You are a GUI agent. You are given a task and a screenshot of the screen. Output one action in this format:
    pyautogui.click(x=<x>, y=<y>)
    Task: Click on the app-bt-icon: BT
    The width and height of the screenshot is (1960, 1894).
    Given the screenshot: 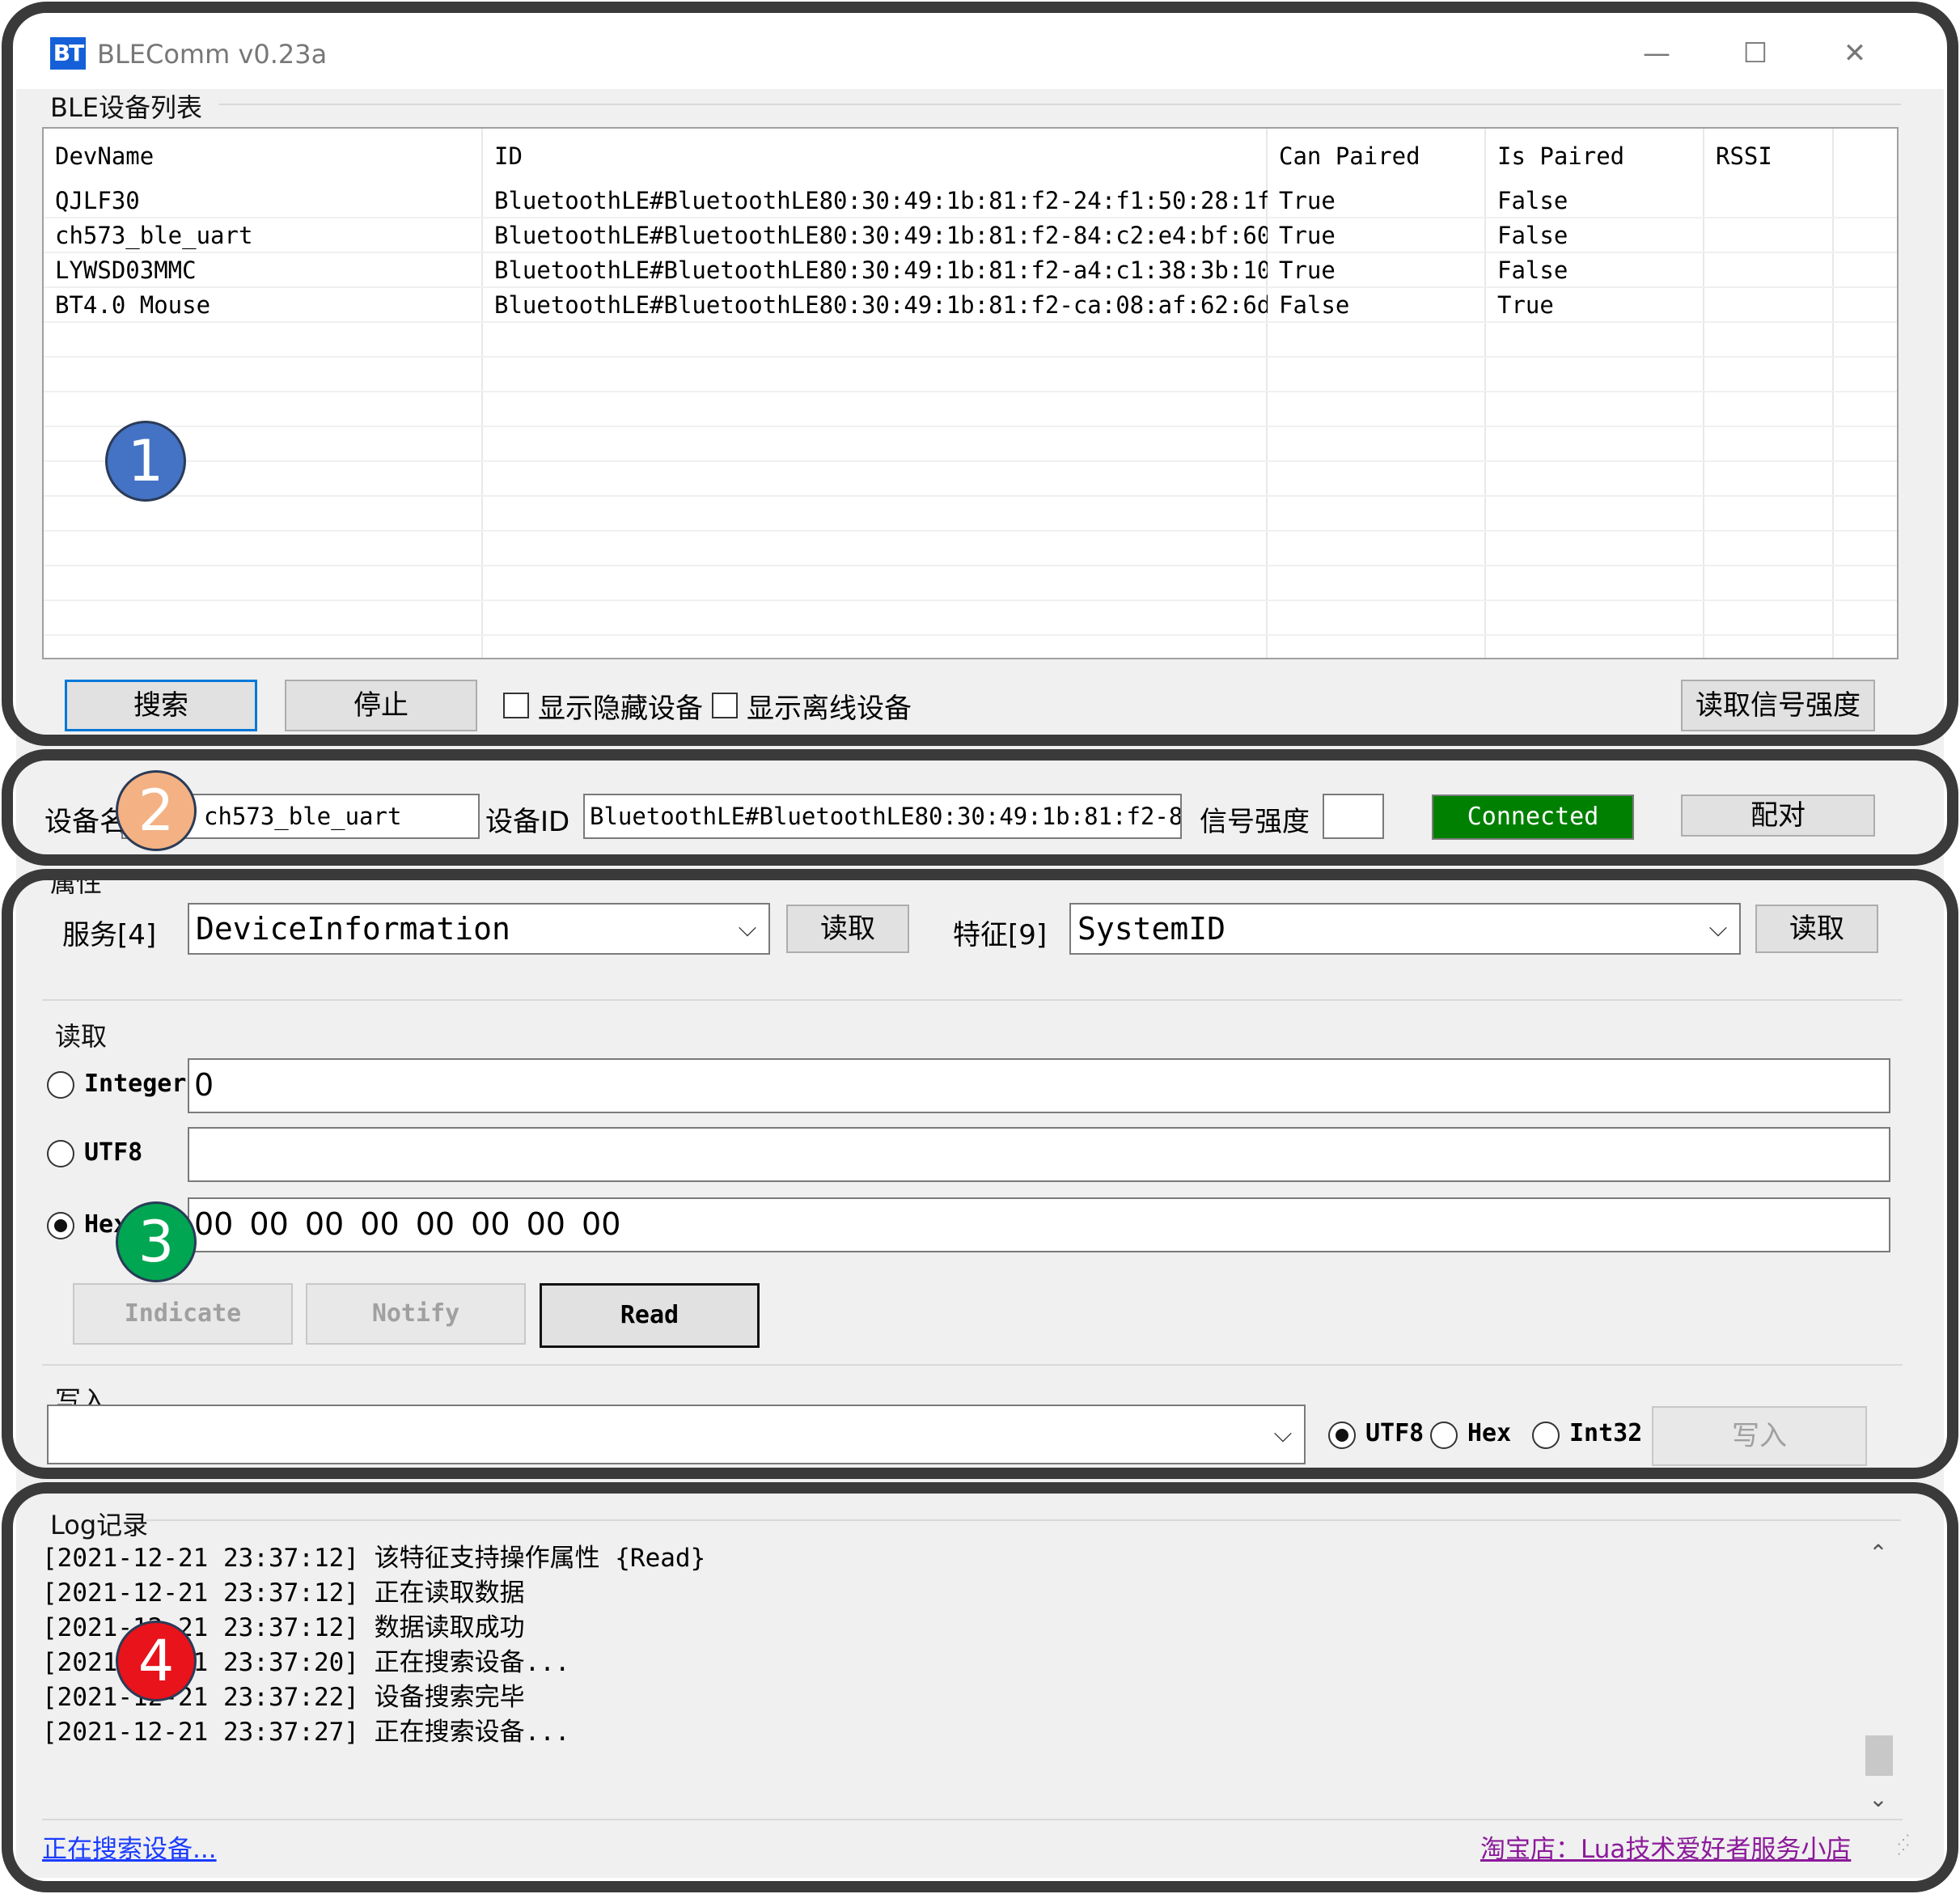 What is the action you would take?
    pyautogui.click(x=68, y=53)
    